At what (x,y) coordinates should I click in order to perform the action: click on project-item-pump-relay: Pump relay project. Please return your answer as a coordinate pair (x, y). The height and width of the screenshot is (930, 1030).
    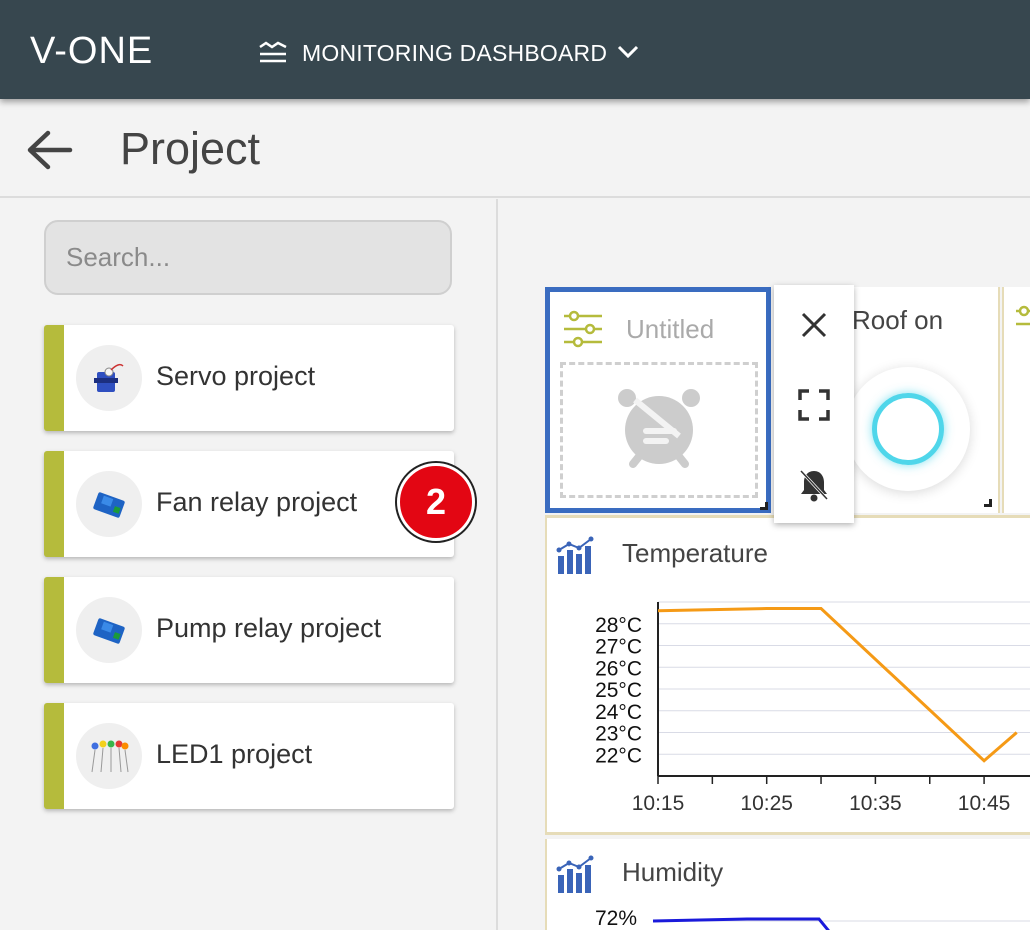
    Looking at the image, I should click on (249, 630).